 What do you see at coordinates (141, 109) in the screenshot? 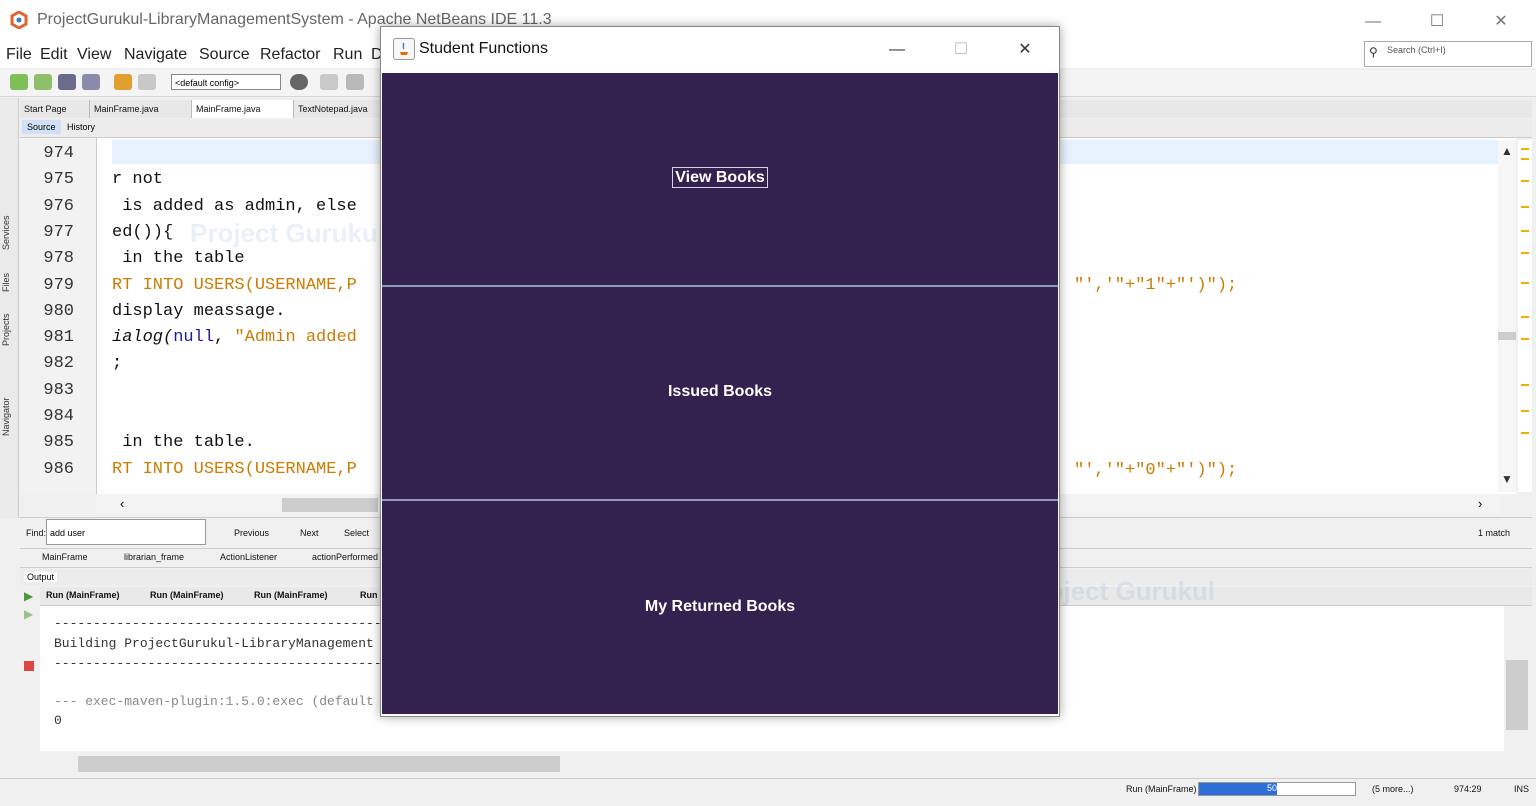
I see `tab-mainframe-1: MainFrame.java` at bounding box center [141, 109].